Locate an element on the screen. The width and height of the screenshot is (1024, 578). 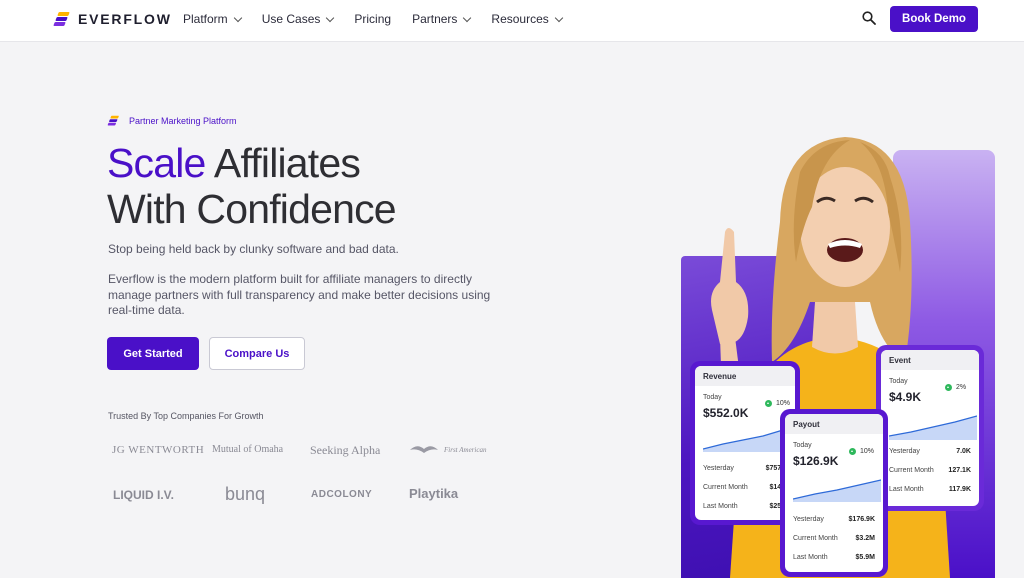
stat-value: 117.9K is located at coordinates (959, 489).